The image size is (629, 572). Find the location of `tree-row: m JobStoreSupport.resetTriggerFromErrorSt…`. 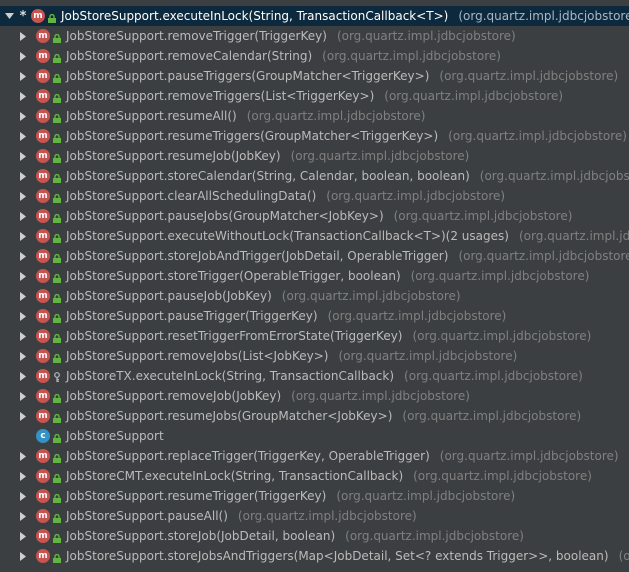

tree-row: m JobStoreSupport.resetTriggerFromErrorSt… is located at coordinates (314, 336).